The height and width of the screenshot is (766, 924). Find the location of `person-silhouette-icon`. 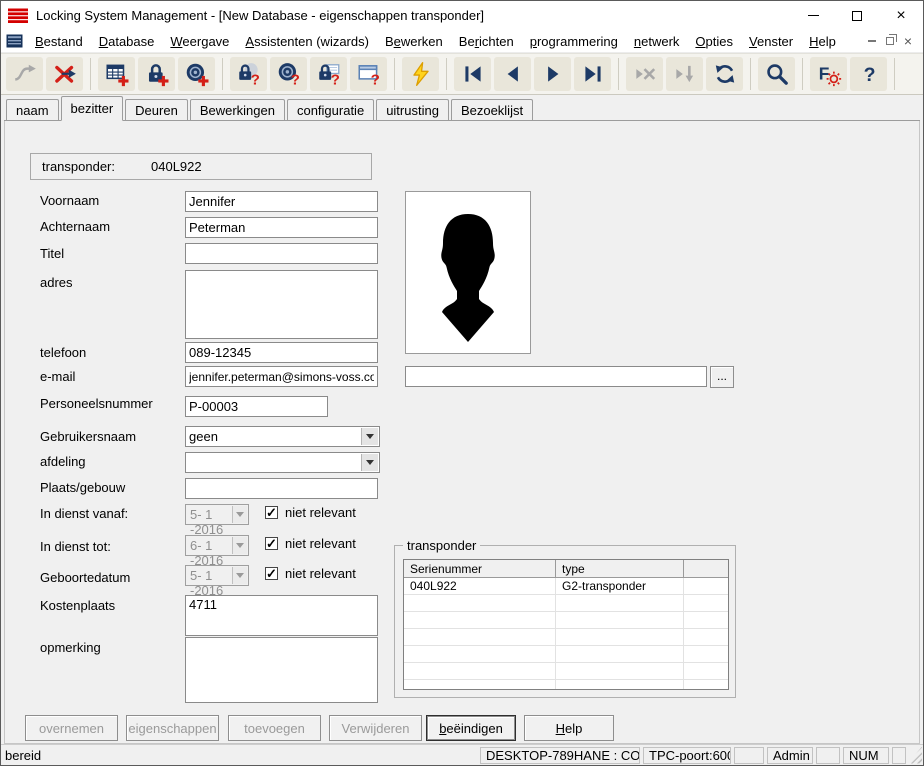

person-silhouette-icon is located at coordinates (468, 278).